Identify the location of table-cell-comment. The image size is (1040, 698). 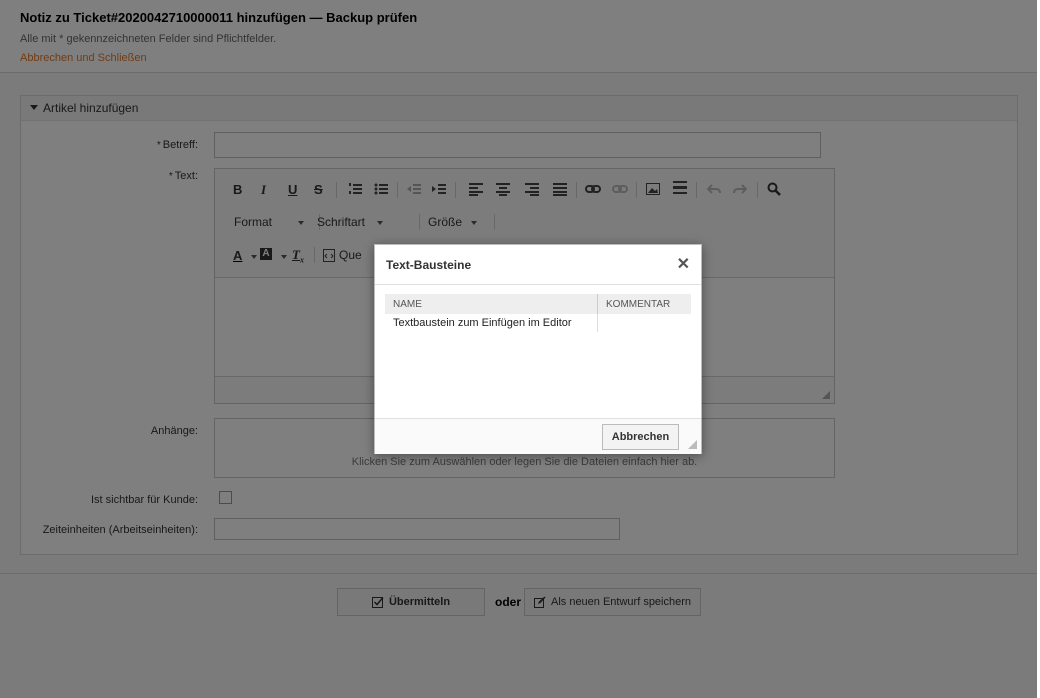
(644, 323).